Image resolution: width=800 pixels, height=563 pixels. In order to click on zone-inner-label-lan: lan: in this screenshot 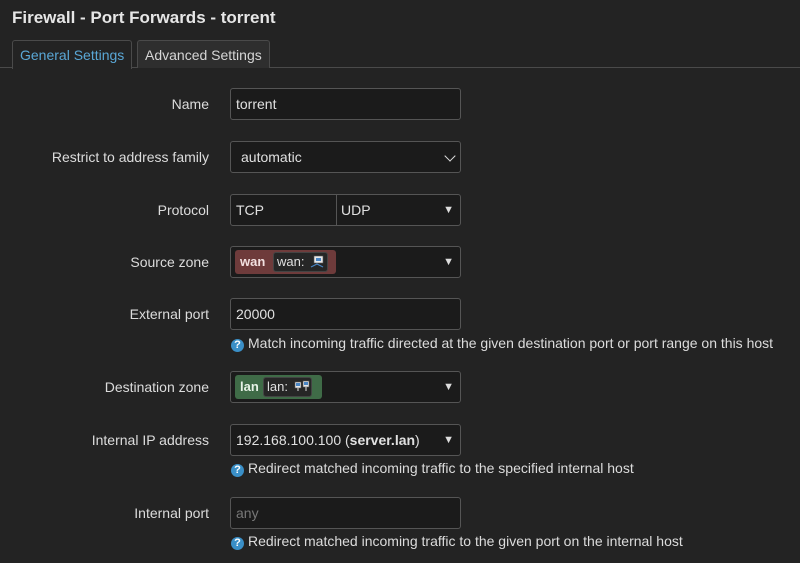, I will do `click(277, 386)`.